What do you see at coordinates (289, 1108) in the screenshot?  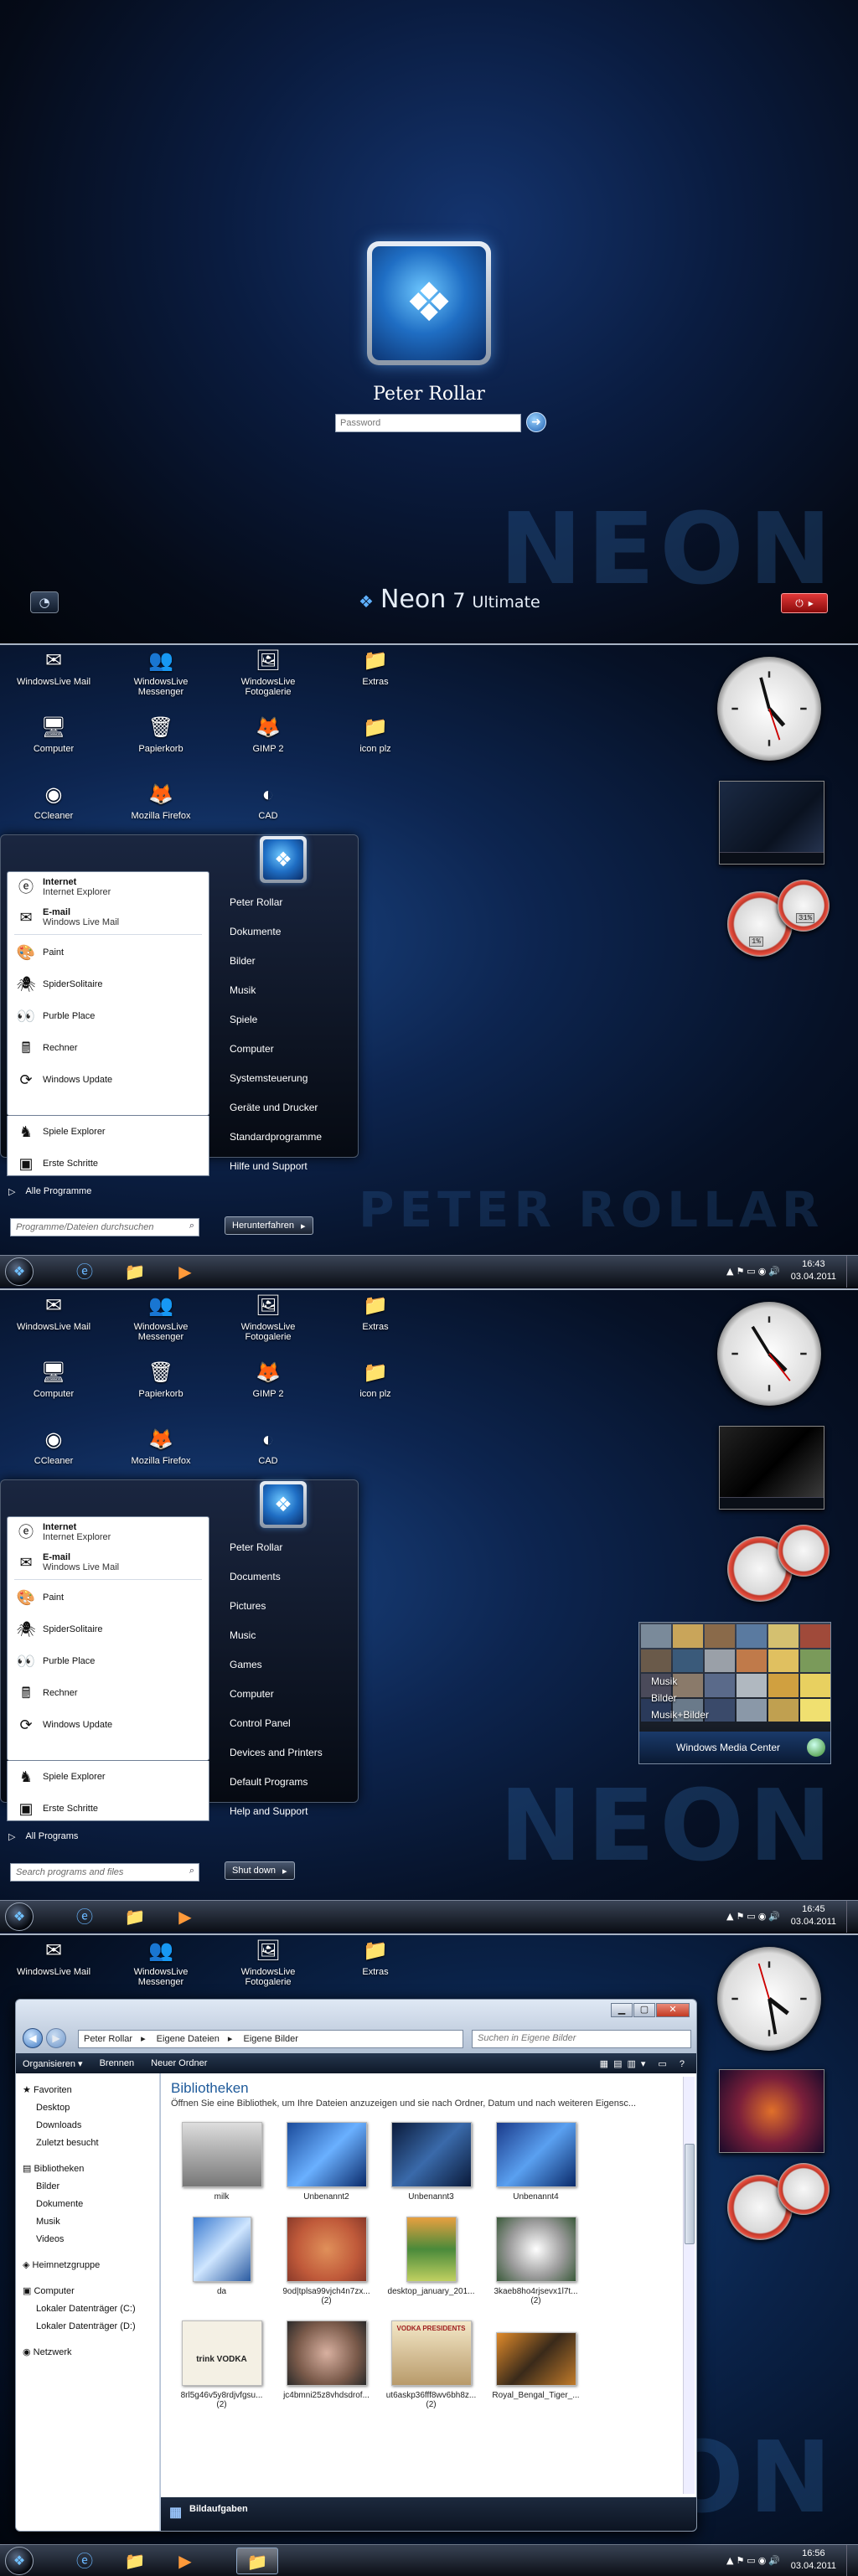 I see `place-devices: Geräte und Drucker` at bounding box center [289, 1108].